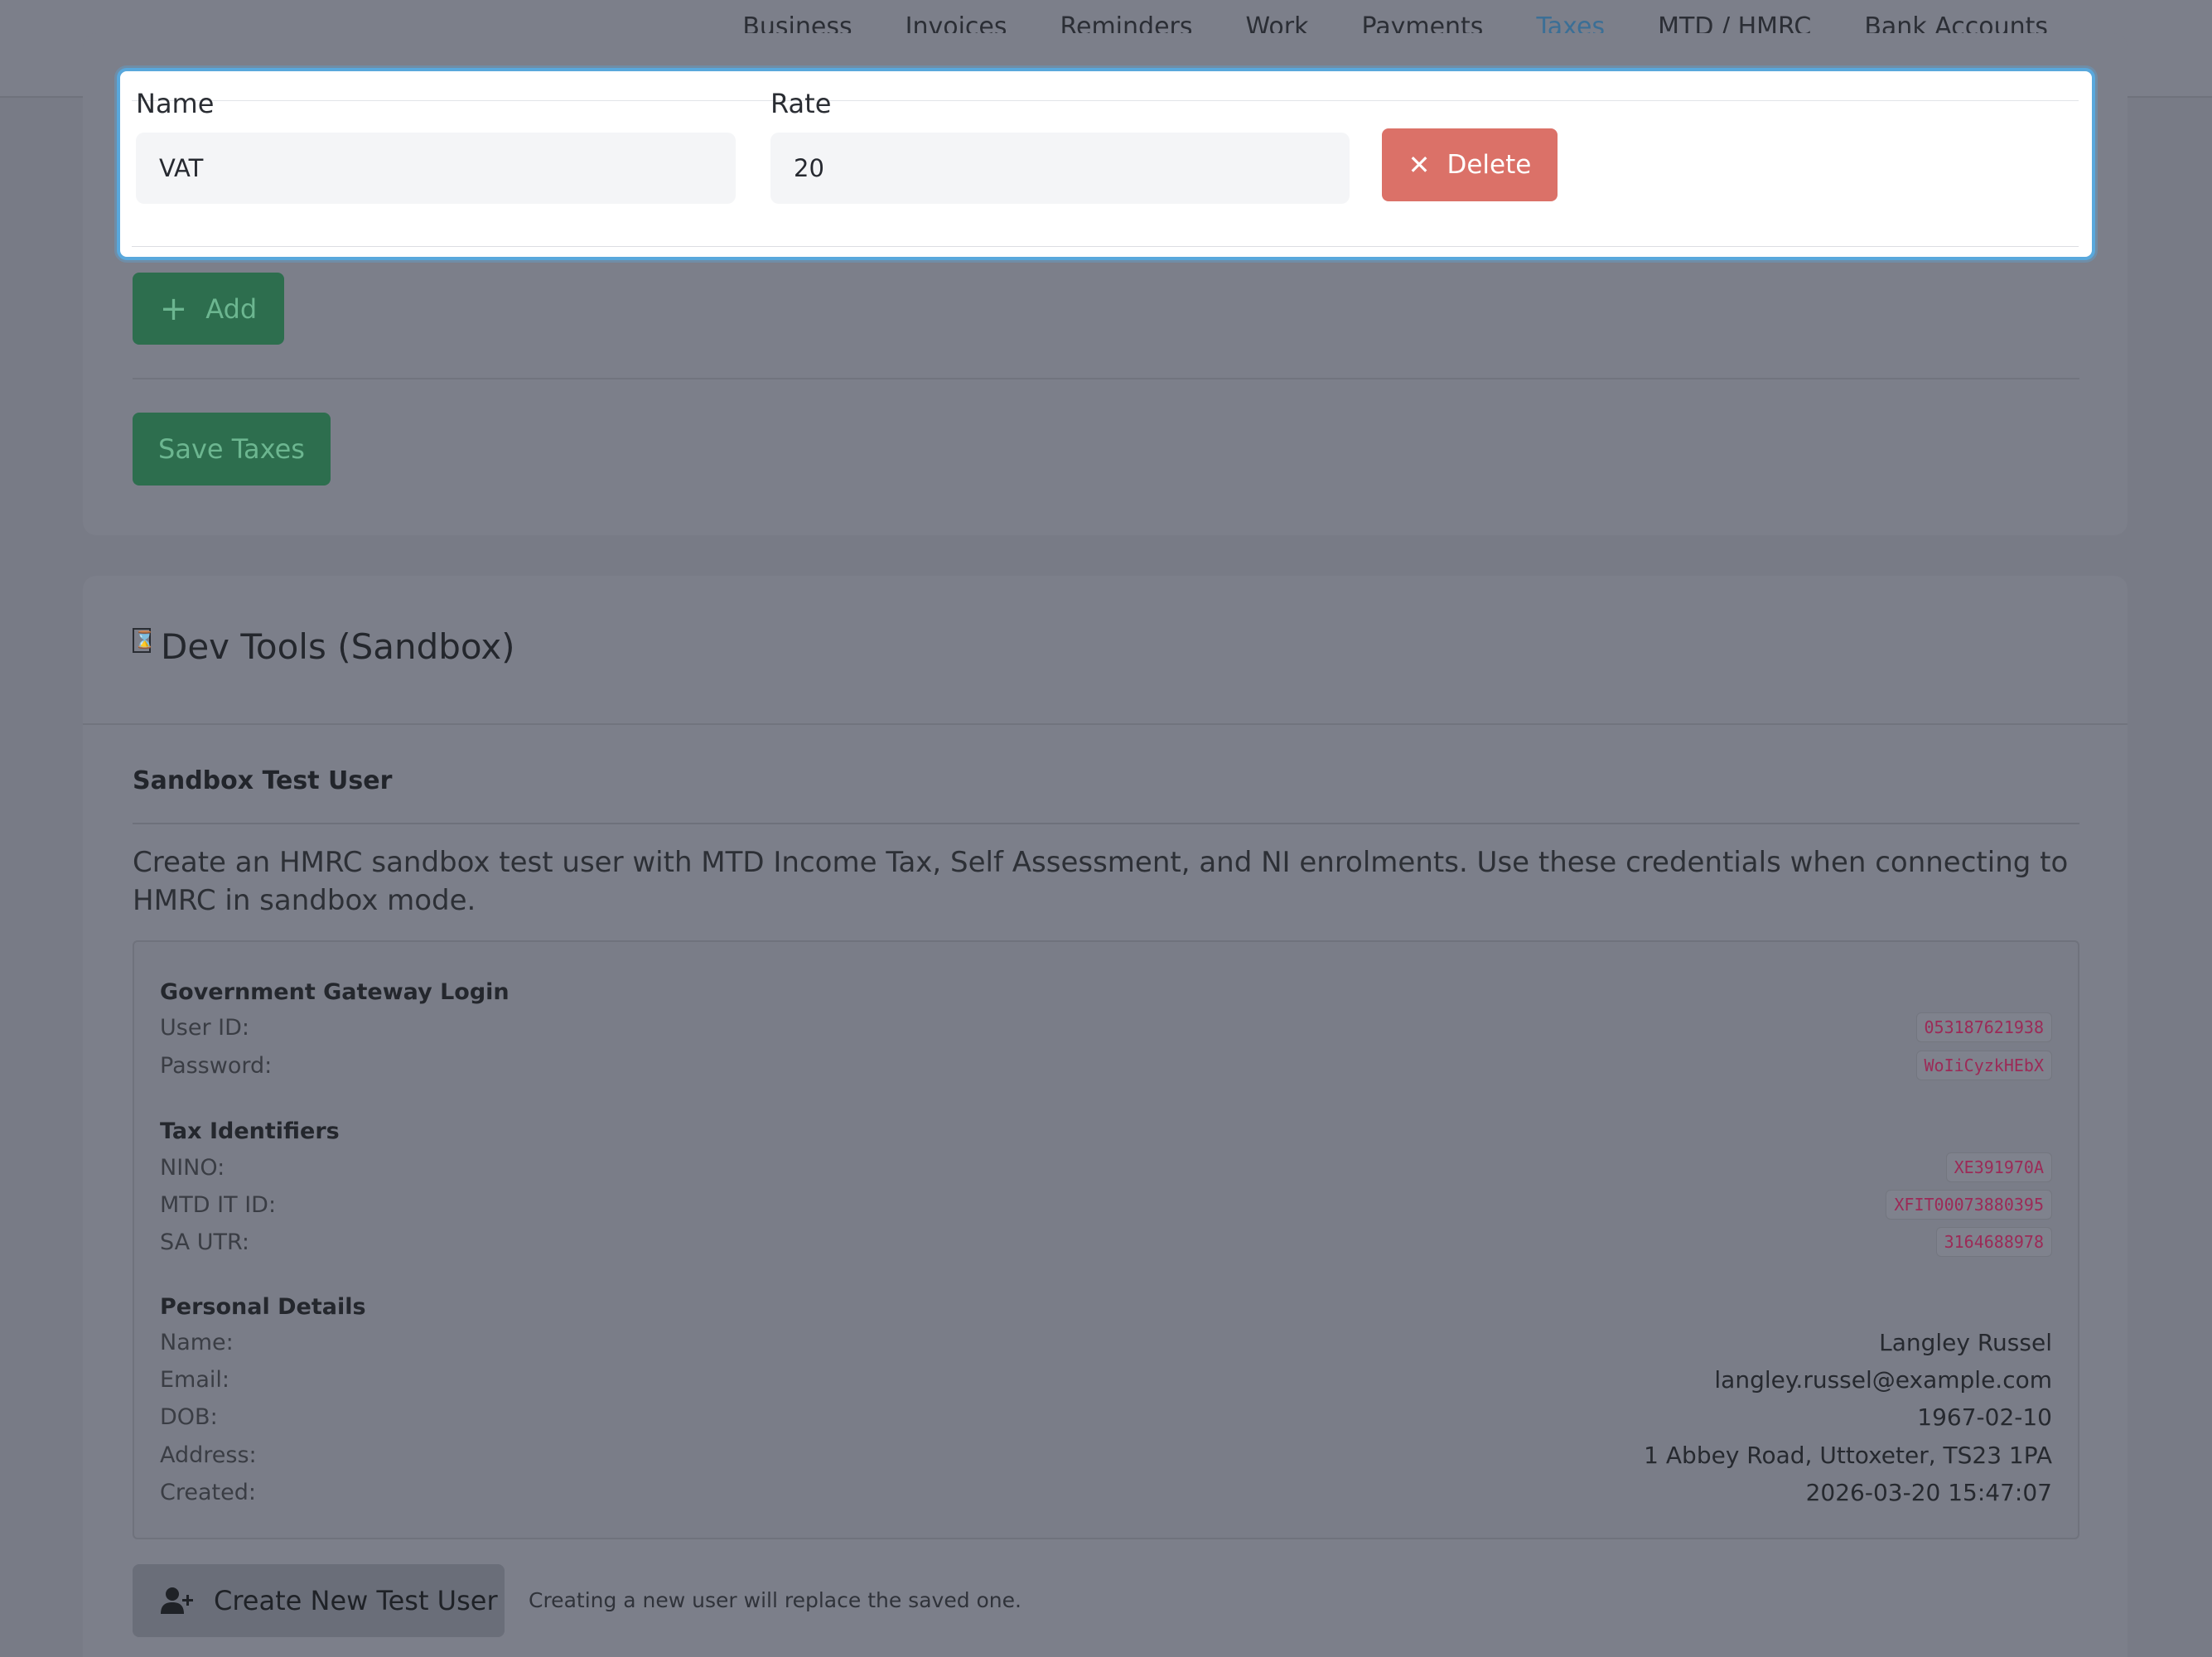  What do you see at coordinates (1419, 165) in the screenshot?
I see `close-icon: ✕` at bounding box center [1419, 165].